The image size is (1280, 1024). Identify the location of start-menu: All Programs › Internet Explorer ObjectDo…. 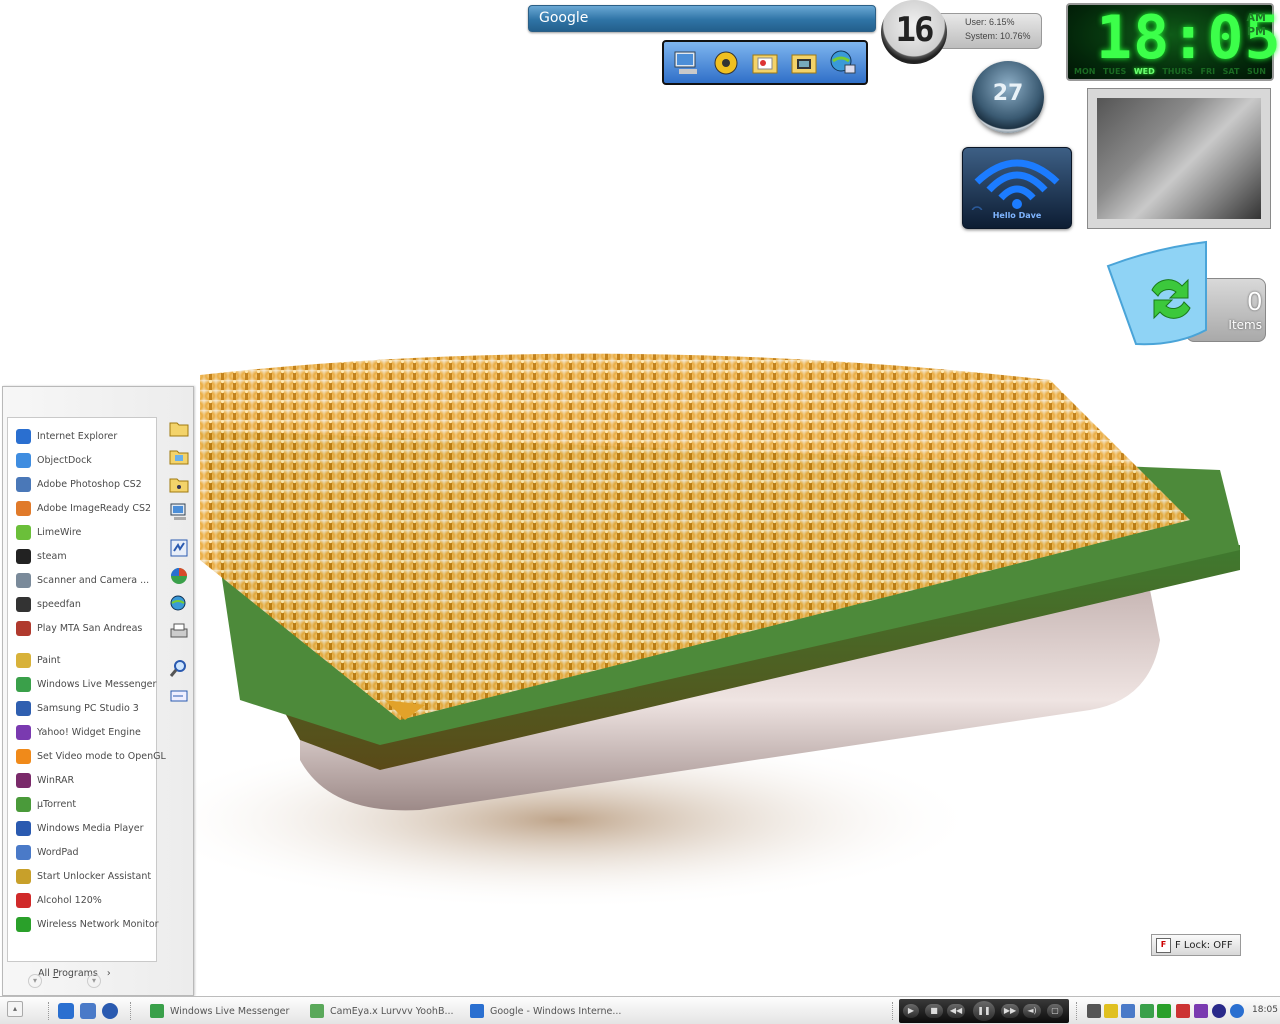
(98, 691).